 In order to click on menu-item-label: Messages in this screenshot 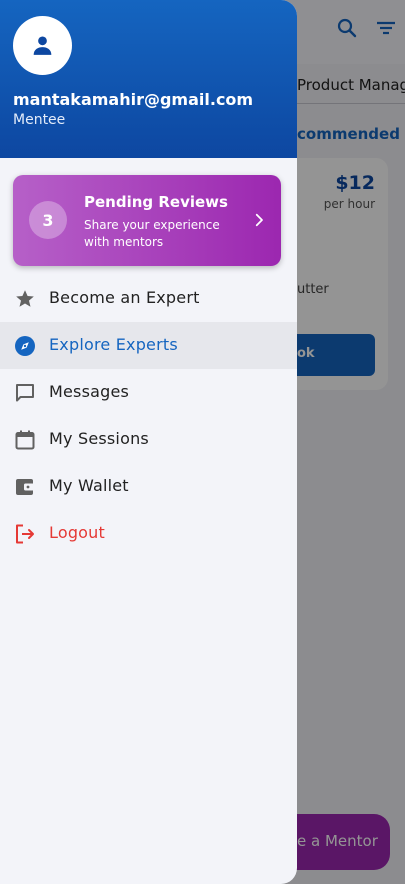, I will do `click(89, 391)`.